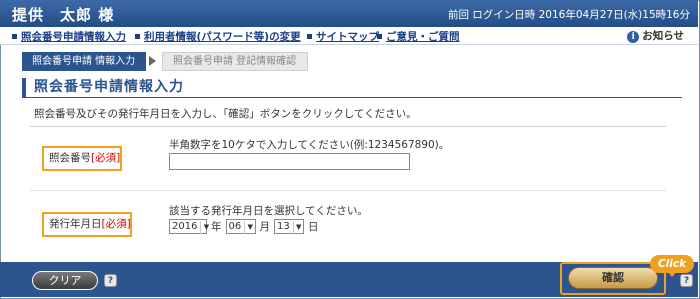 Image resolution: width=700 pixels, height=299 pixels. Describe the element at coordinates (84, 61) in the screenshot. I see `step-current: 照会番号申請 情報入力` at that location.